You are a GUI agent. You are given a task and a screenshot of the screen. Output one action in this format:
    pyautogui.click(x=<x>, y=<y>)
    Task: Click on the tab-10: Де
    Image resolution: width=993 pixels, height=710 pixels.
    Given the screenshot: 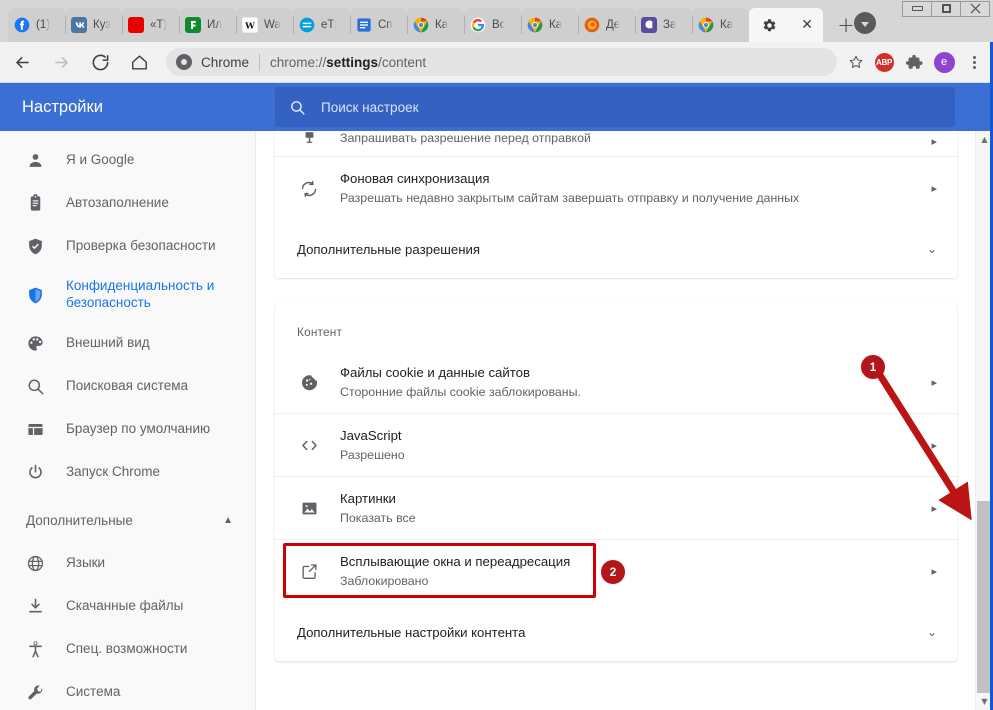 What is the action you would take?
    pyautogui.click(x=606, y=25)
    